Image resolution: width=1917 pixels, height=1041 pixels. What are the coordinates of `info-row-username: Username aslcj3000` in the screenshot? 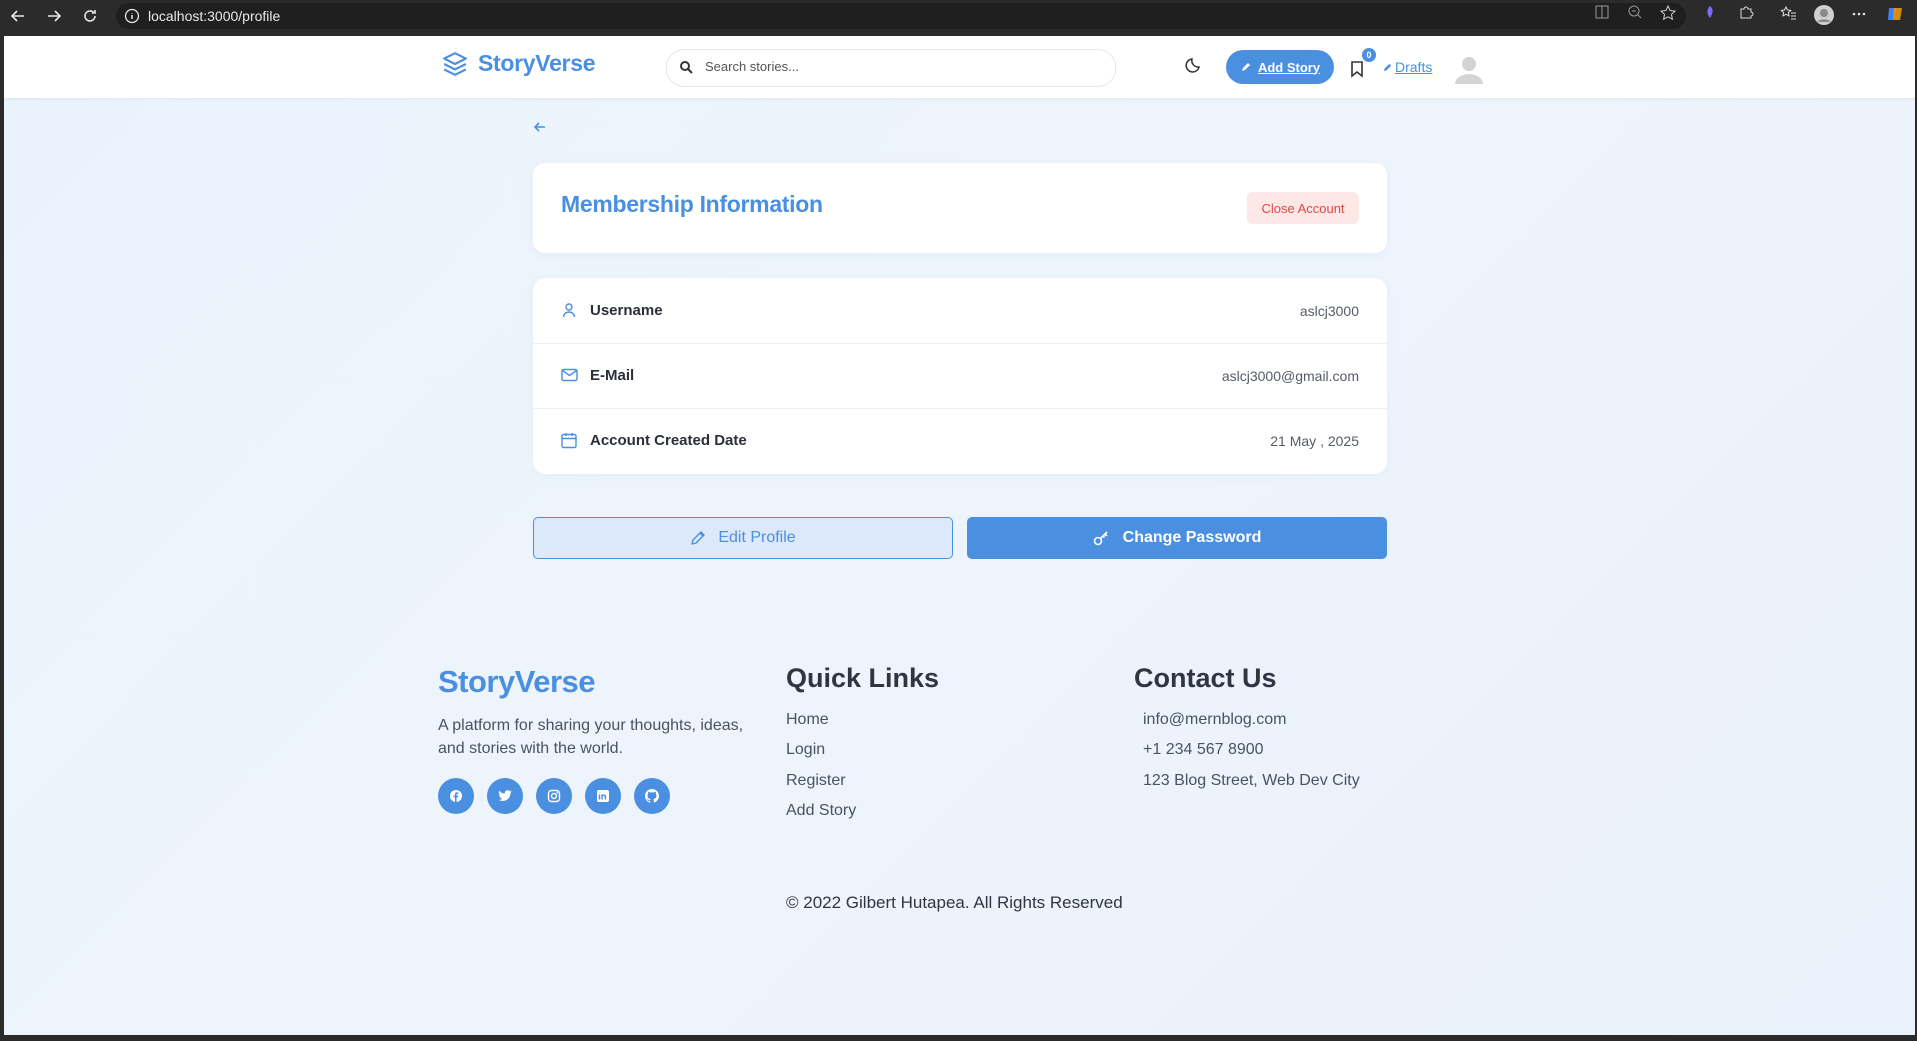 It's located at (960, 311).